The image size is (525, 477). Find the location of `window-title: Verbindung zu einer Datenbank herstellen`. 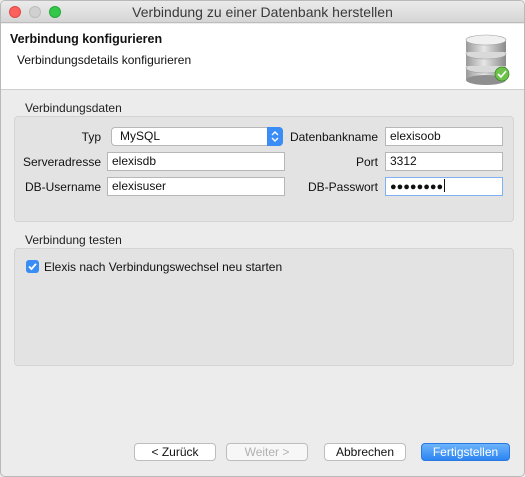

window-title: Verbindung zu einer Datenbank herstellen is located at coordinates (262, 12).